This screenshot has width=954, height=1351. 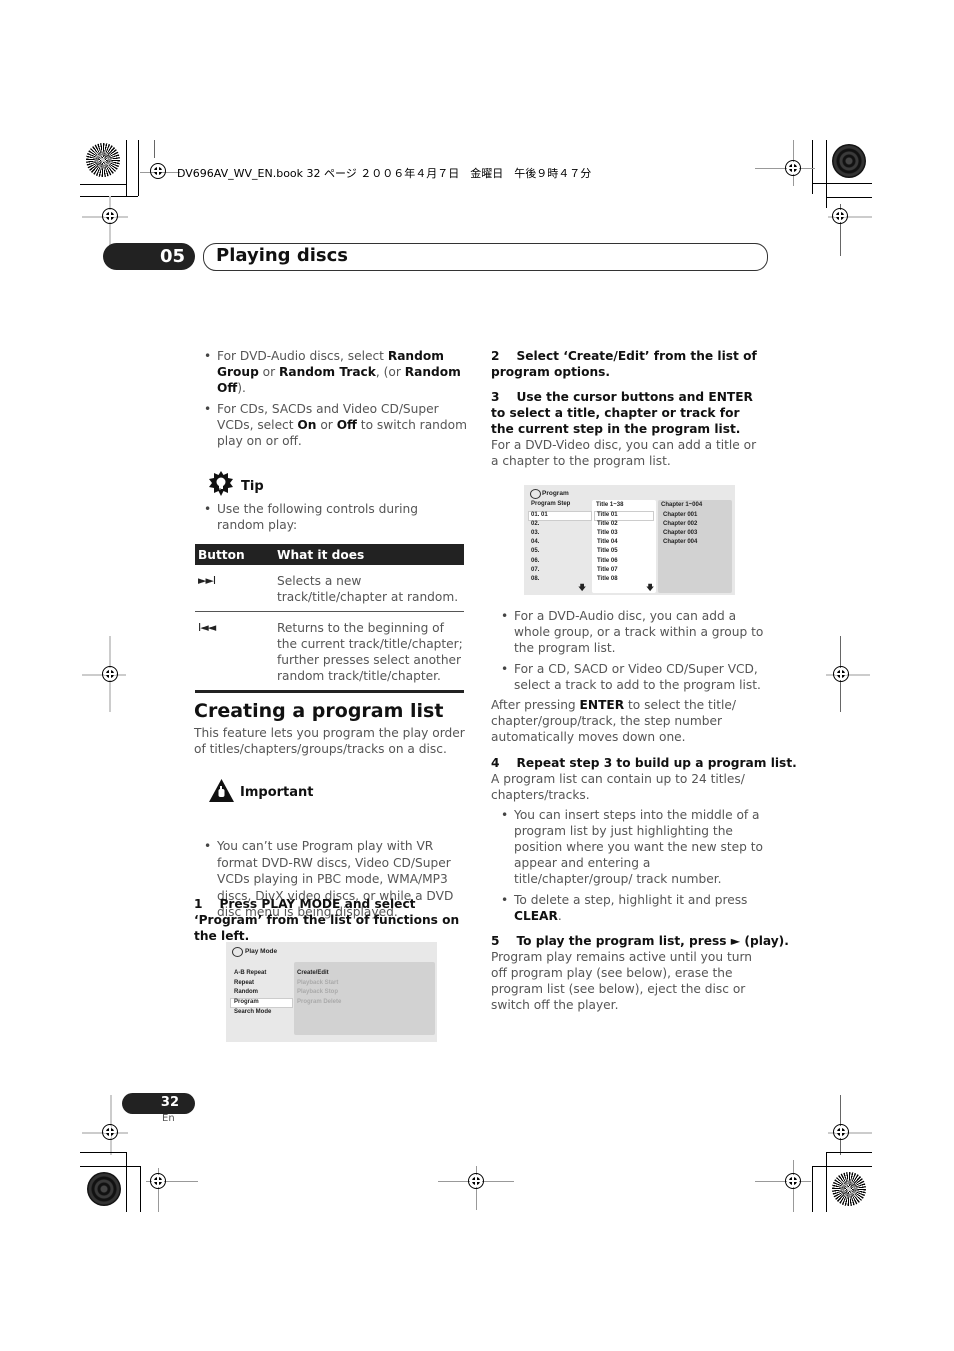 I want to click on important-heading: Important, so click(x=261, y=790).